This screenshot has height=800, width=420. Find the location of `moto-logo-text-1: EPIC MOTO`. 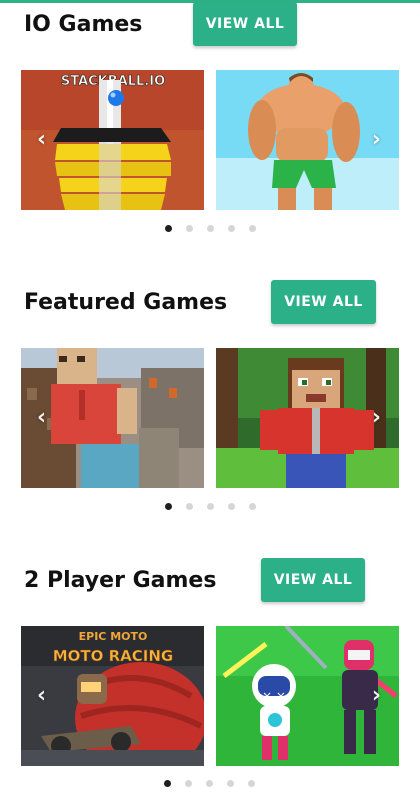

moto-logo-text-1: EPIC MOTO is located at coordinates (113, 636).